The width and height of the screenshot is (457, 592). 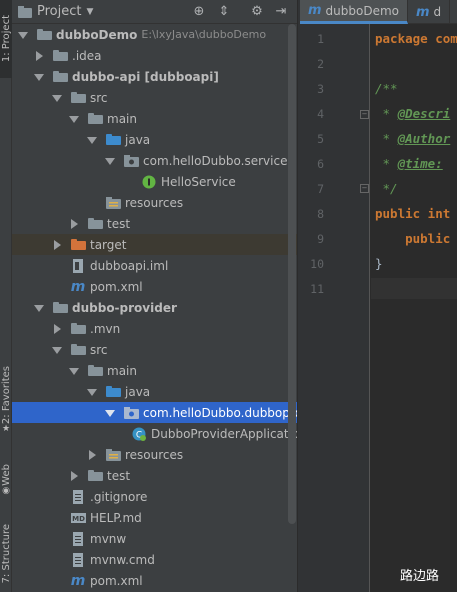 I want to click on tree-node-src-provider: src, so click(x=154, y=349).